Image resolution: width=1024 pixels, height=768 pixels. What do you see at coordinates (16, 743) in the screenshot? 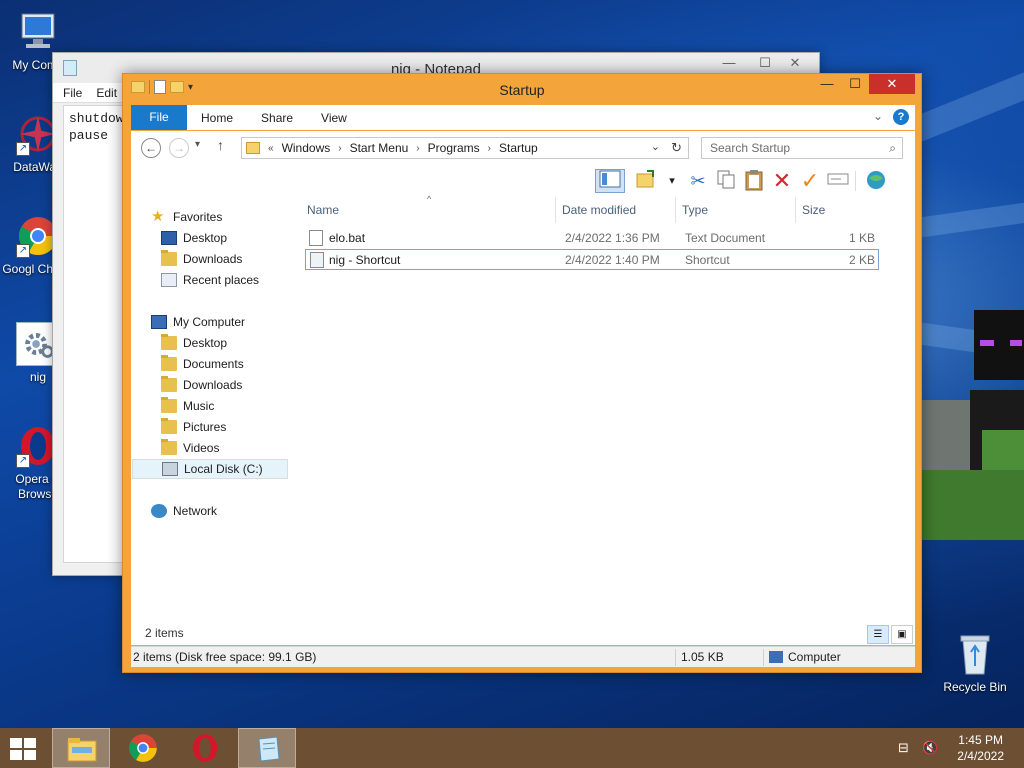
I see `windows-logo-icon` at bounding box center [16, 743].